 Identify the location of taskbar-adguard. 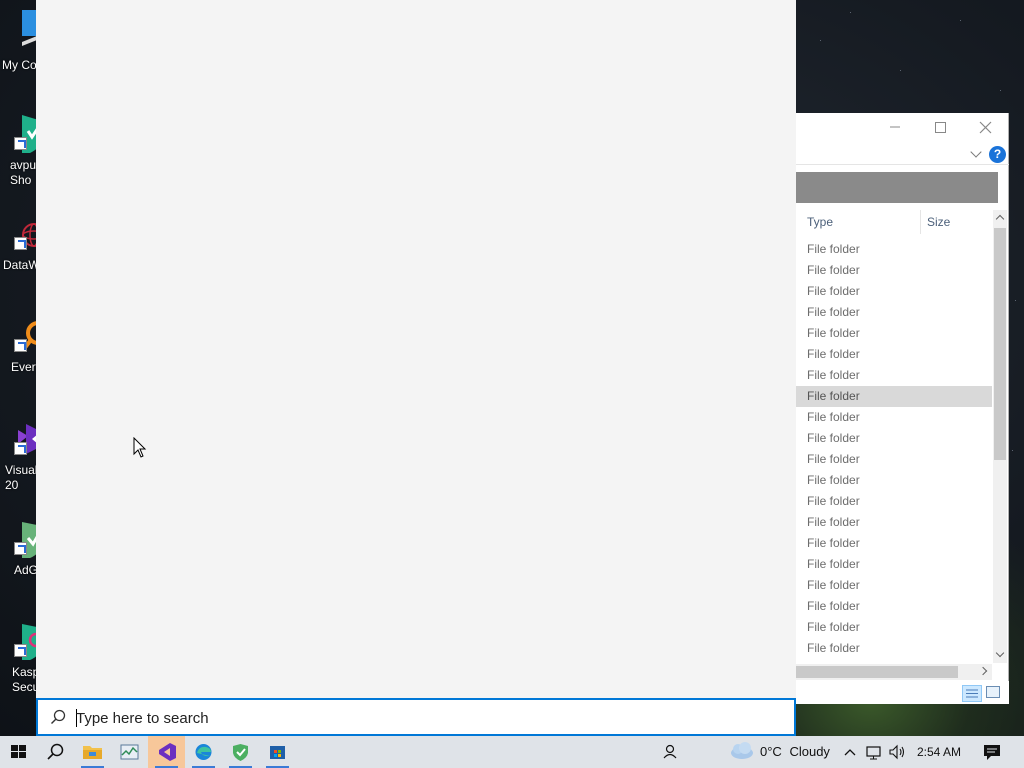
(240, 752).